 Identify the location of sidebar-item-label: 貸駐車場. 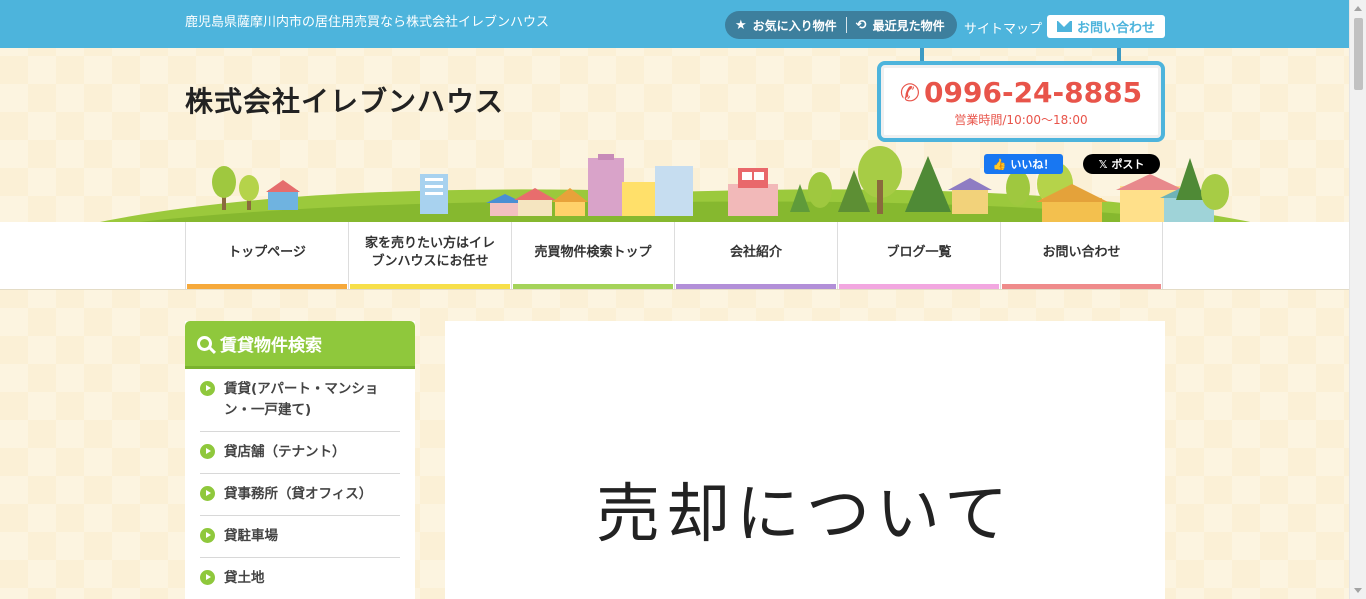
(251, 535).